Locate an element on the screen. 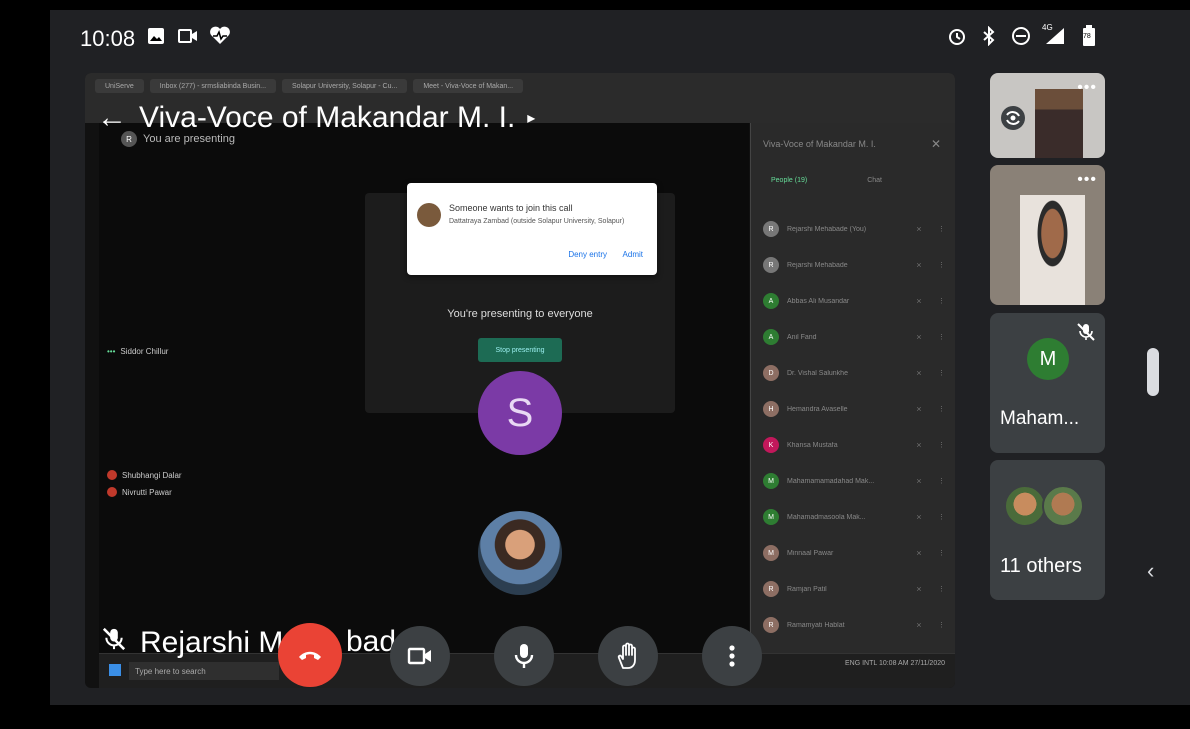 This screenshot has height=729, width=1190. participant-avatar-s: S is located at coordinates (520, 413).